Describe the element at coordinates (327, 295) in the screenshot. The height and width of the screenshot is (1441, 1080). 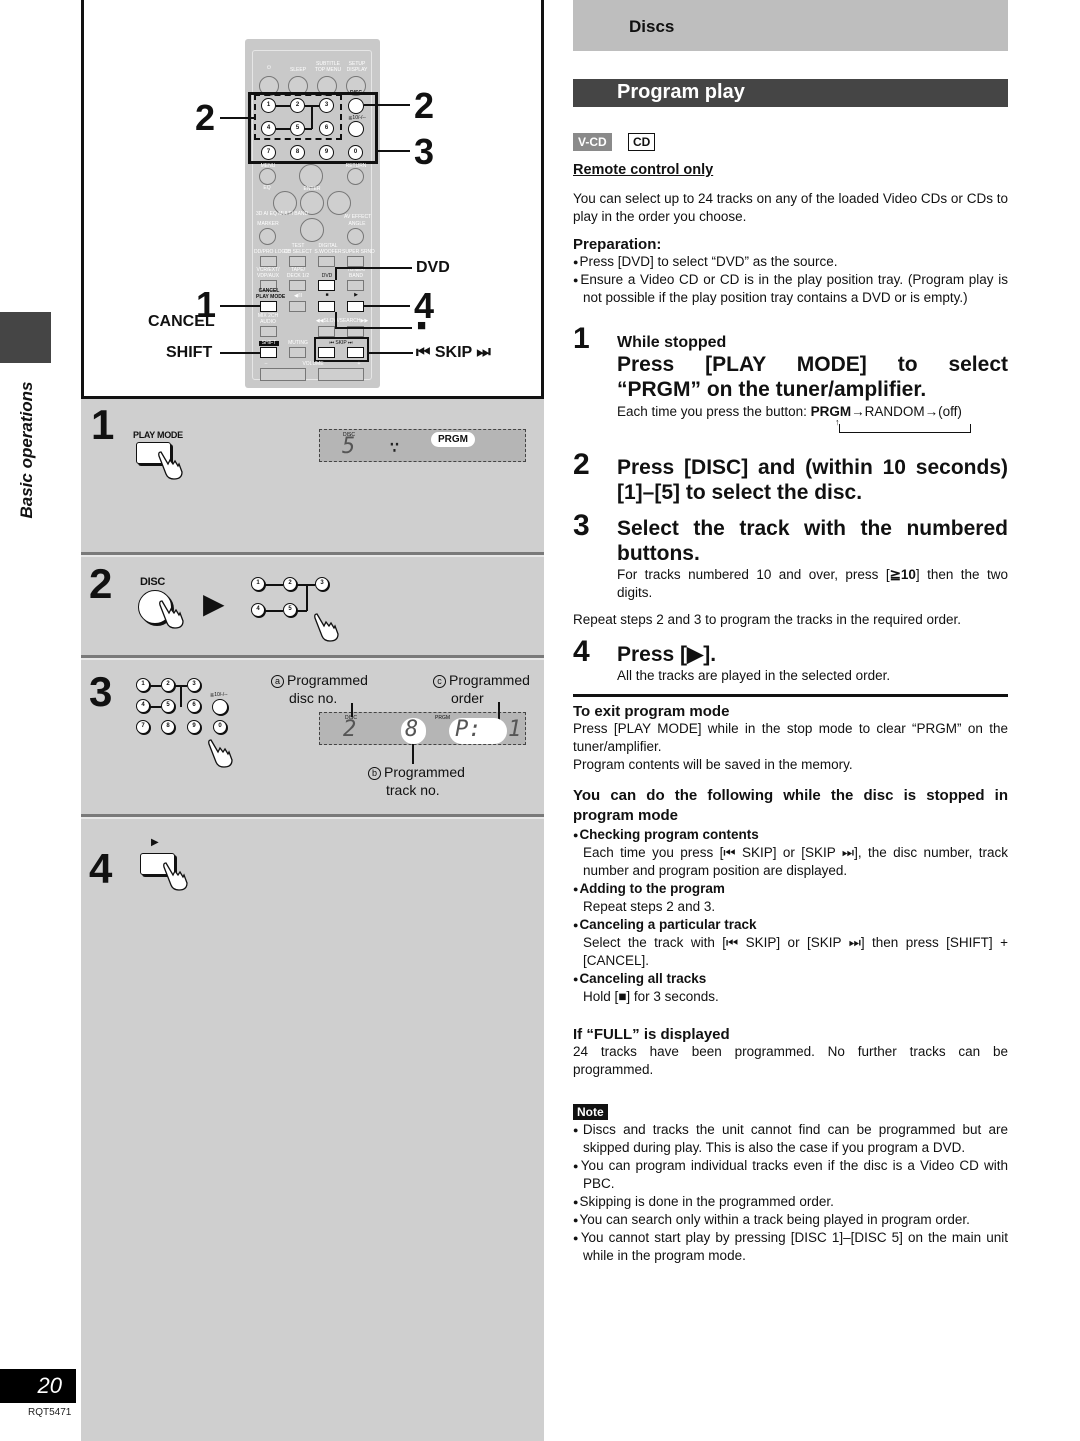
I see `stop-label: ■` at that location.